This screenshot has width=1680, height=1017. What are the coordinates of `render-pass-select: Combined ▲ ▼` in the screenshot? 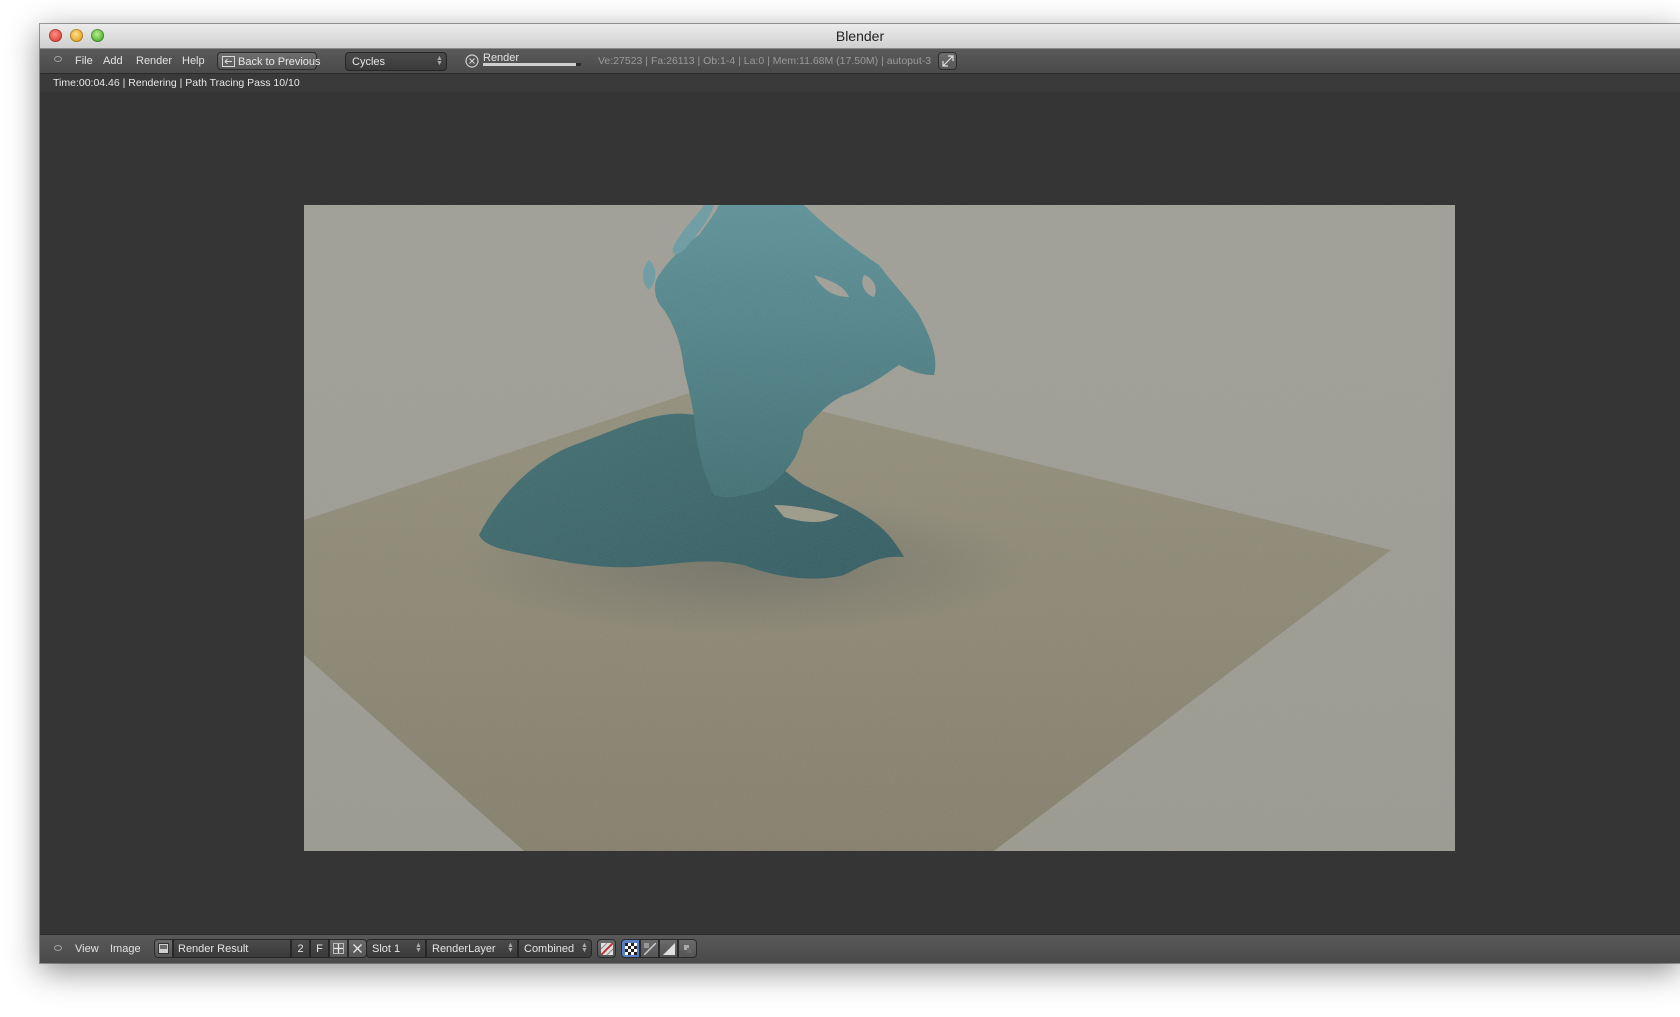 It's located at (555, 948).